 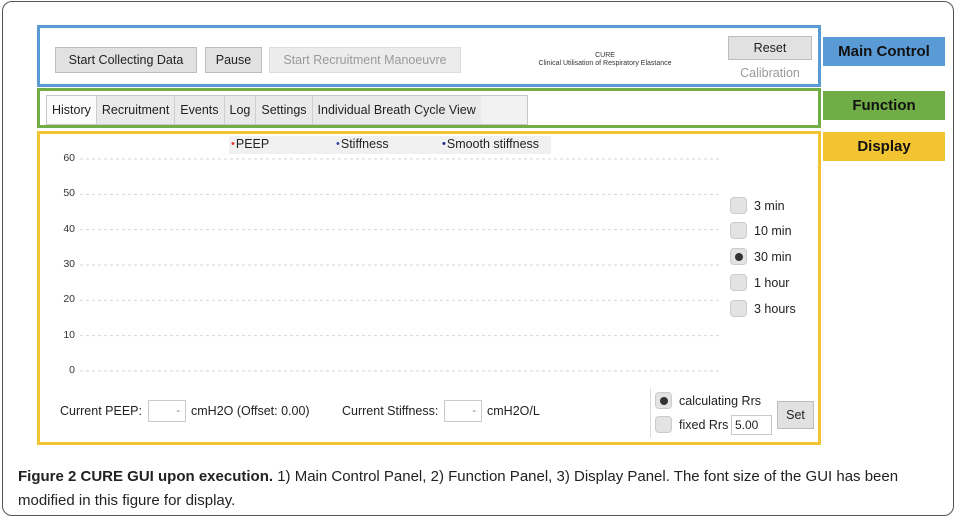 What do you see at coordinates (390, 411) in the screenshot?
I see `current-stiffness-label: Current Stiffness:` at bounding box center [390, 411].